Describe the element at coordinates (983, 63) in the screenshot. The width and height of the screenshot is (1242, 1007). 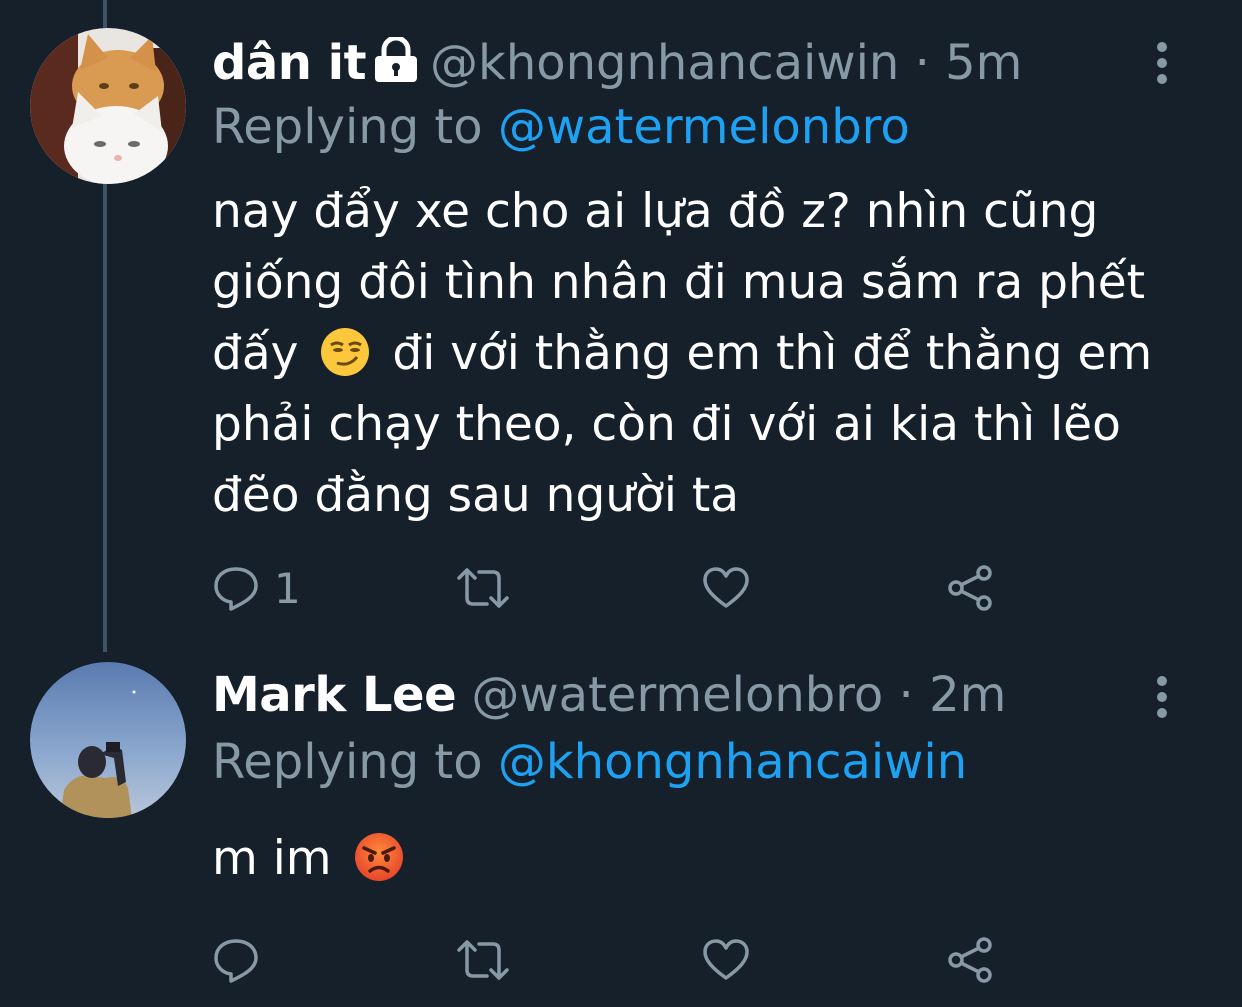
I see `timestamp: 5m` at that location.